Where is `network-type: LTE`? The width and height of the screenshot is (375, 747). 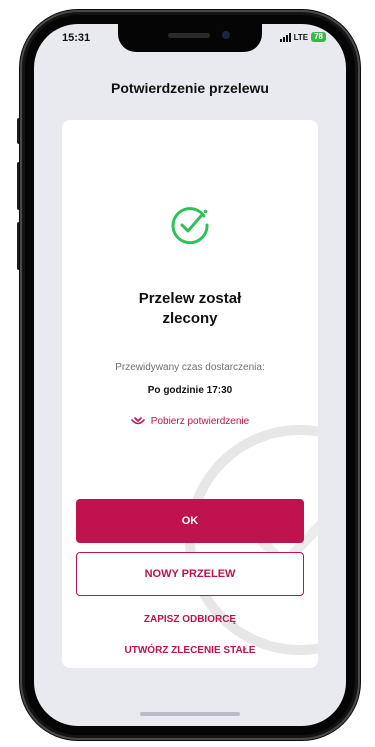
network-type: LTE is located at coordinates (301, 37).